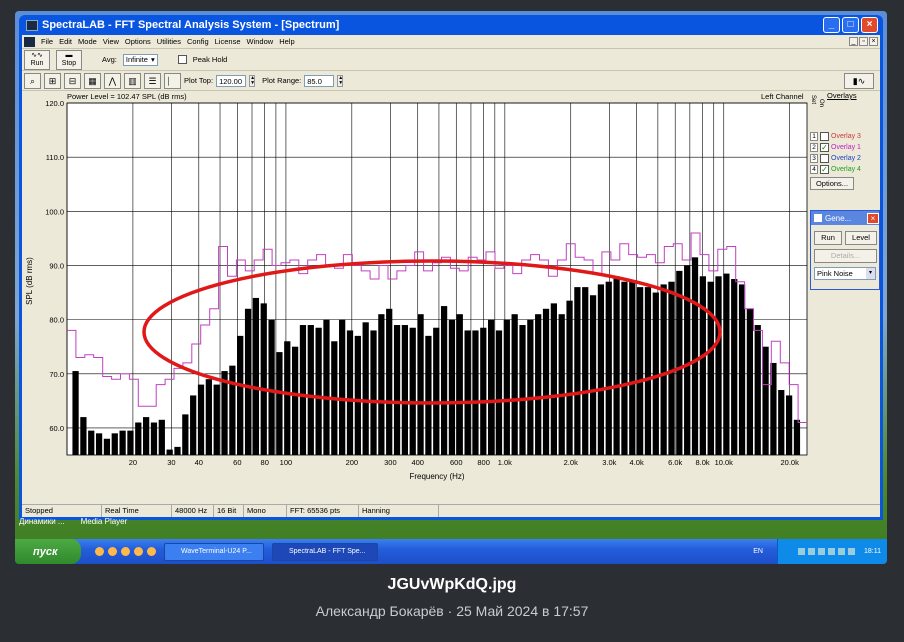  Describe the element at coordinates (32, 80) in the screenshot. I see `zoom-icon: ⌕` at that location.